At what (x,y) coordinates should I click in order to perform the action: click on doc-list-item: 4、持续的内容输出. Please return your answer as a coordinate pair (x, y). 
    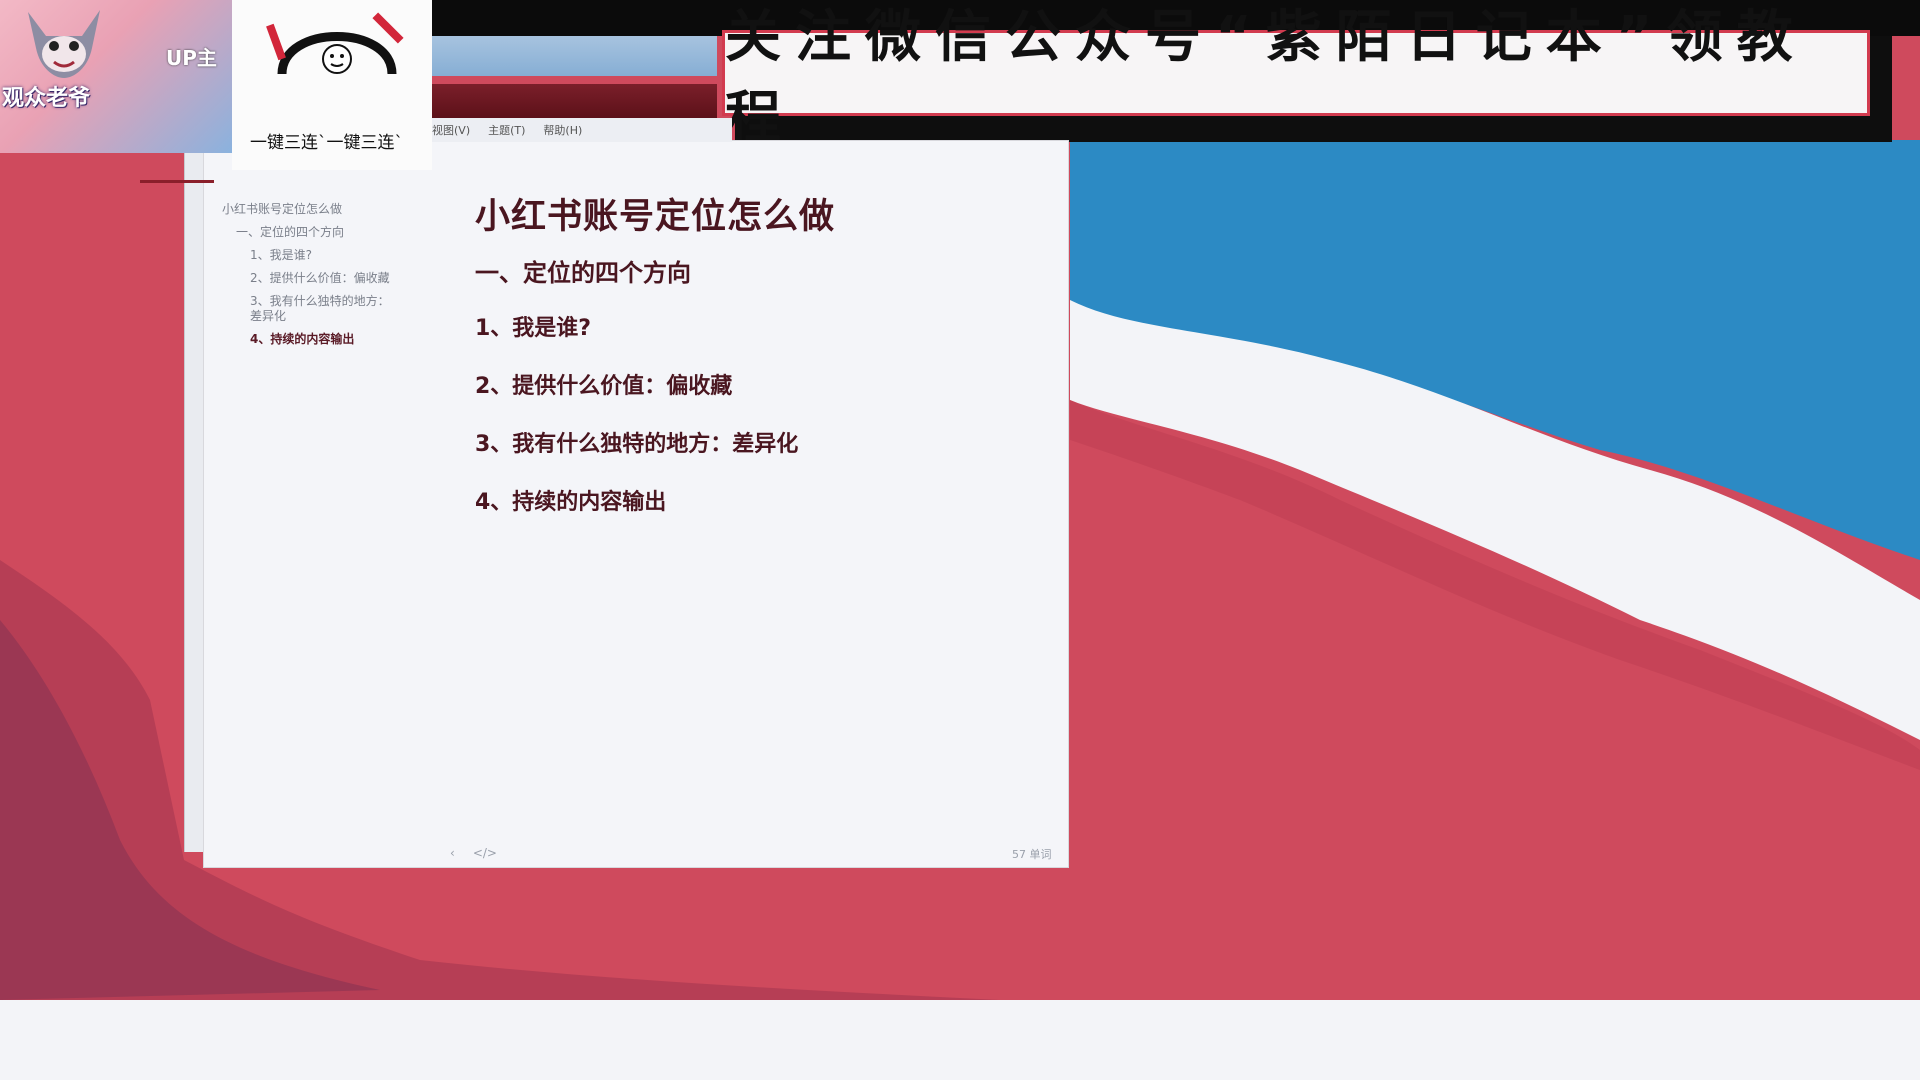
    Looking at the image, I should click on (571, 502).